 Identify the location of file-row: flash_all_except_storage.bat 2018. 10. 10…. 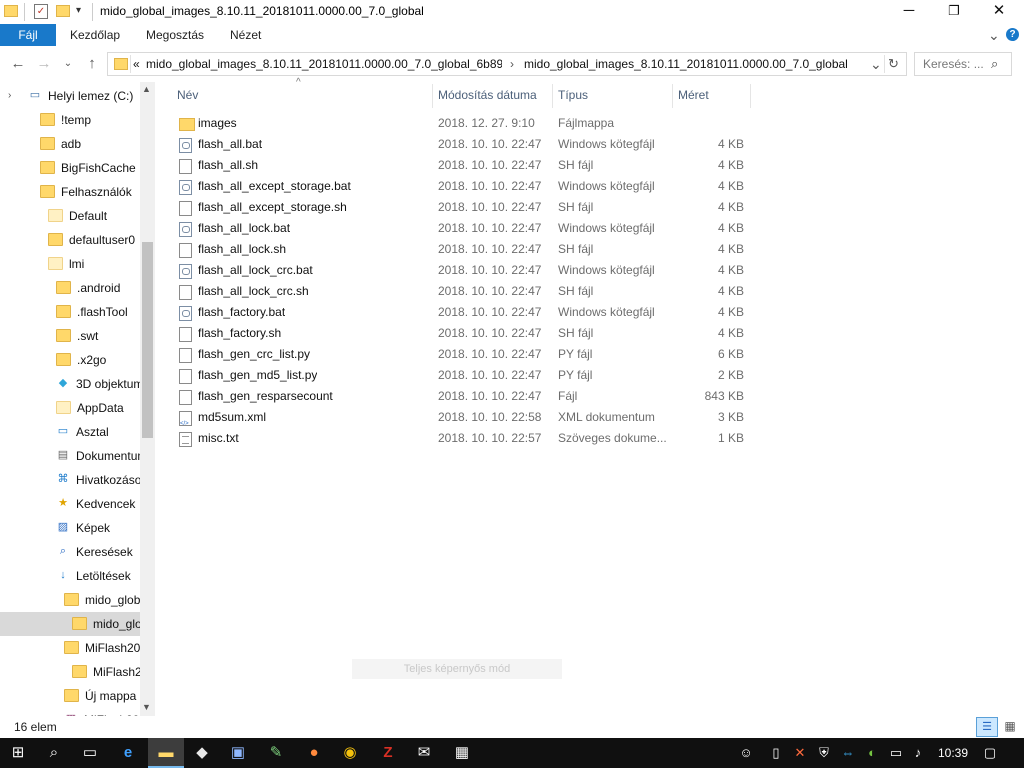
(462, 186).